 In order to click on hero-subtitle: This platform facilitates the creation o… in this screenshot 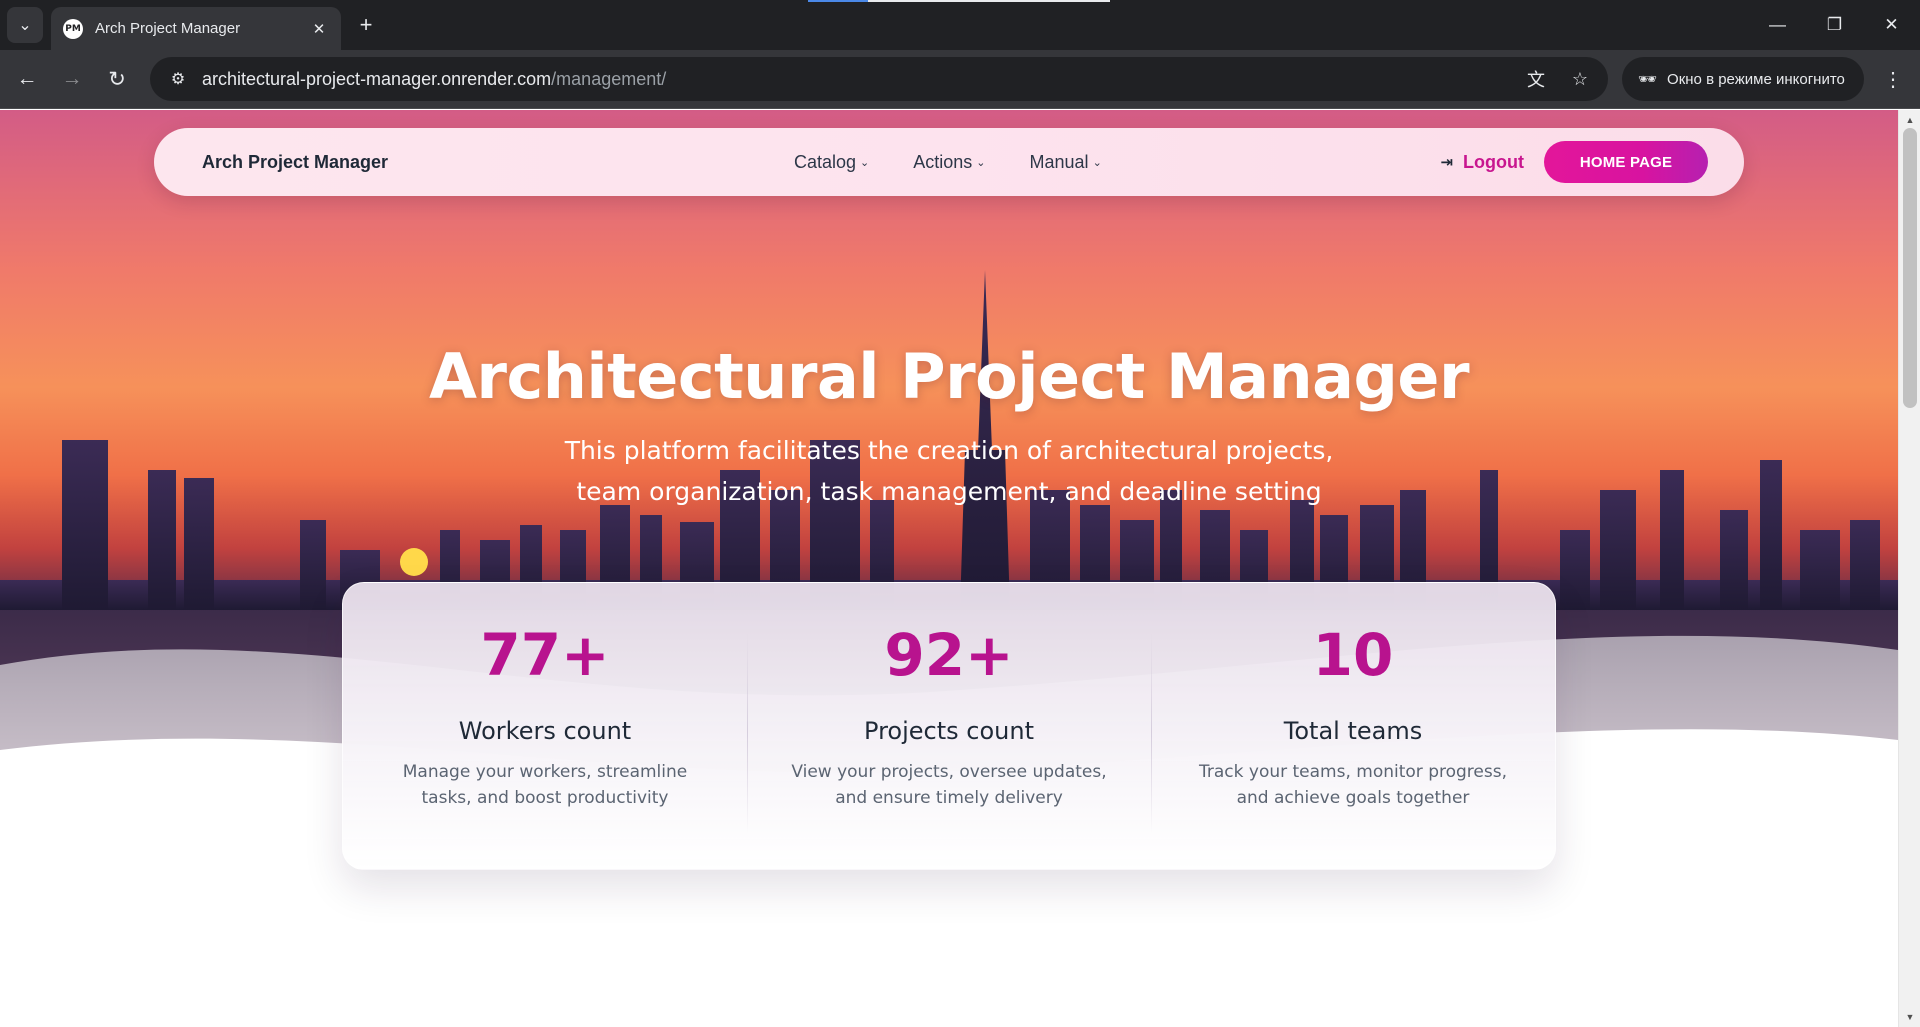, I will do `click(949, 471)`.